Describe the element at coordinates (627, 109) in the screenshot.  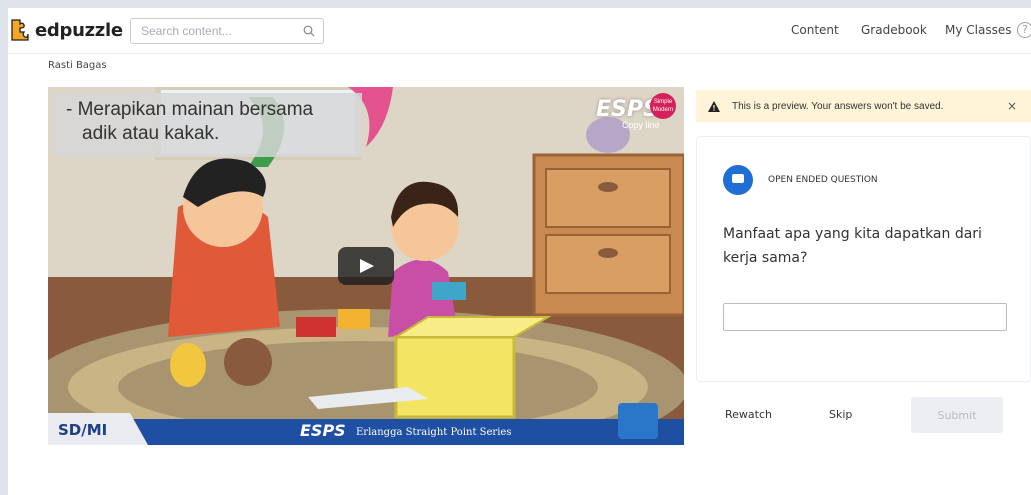
I see `esps-watermark-text: ESPS` at that location.